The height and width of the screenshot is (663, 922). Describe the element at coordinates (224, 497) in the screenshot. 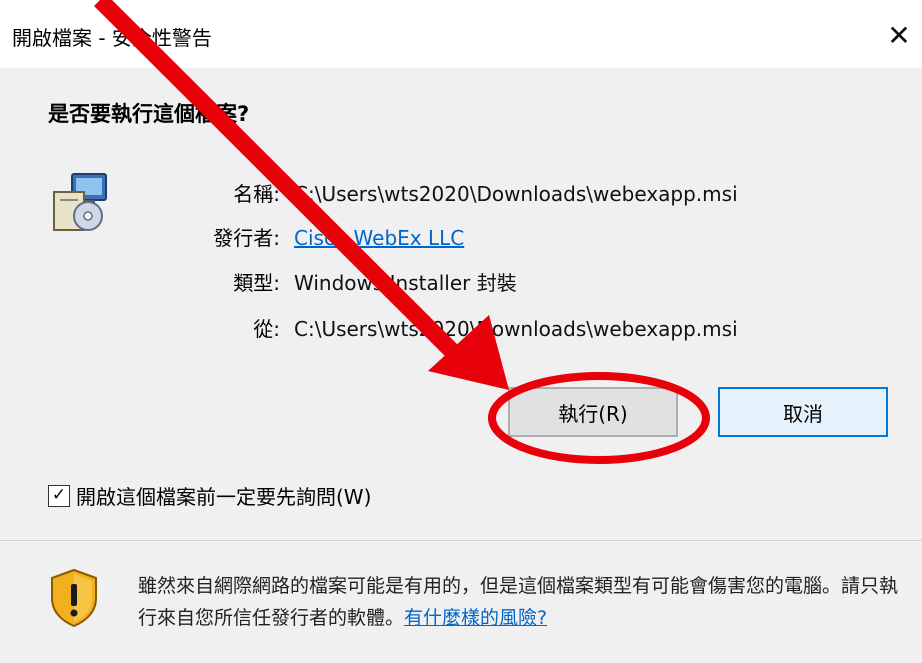

I see `always-ask-label: 開啟這個檔案前一定要先詢問(W)` at that location.